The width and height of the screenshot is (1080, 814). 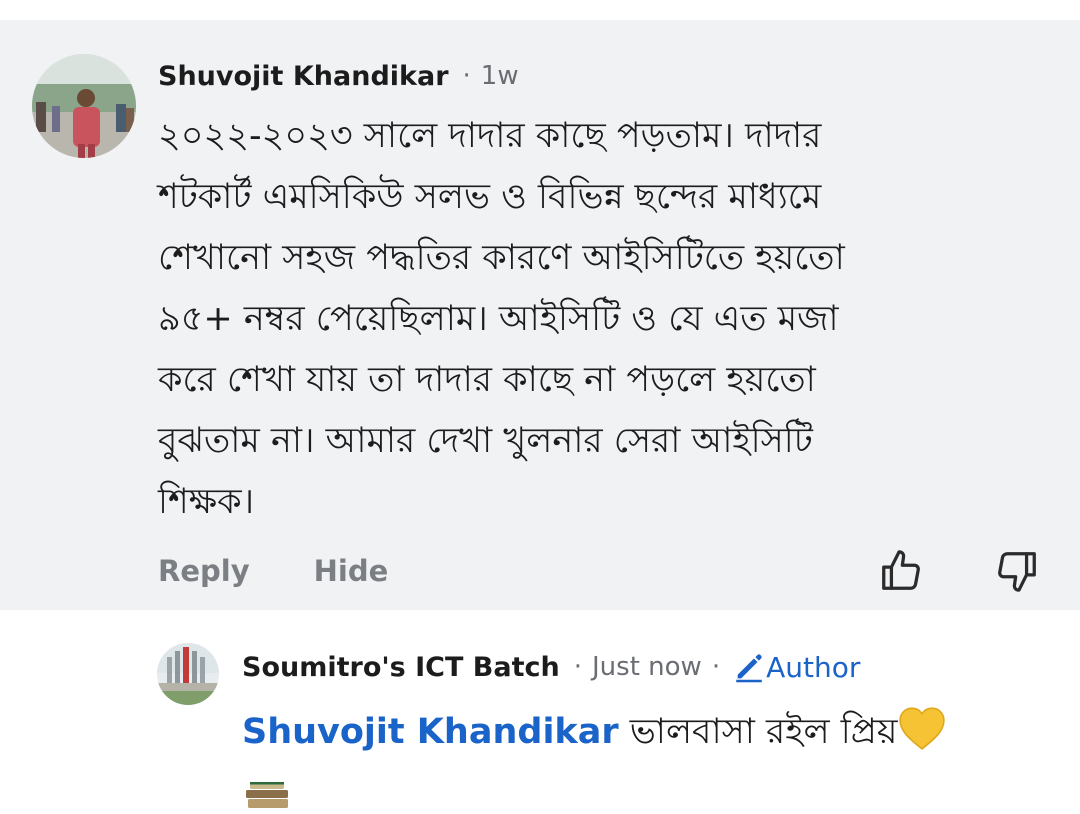 I want to click on mention-link: Shuvojit Khandikar, so click(x=430, y=732).